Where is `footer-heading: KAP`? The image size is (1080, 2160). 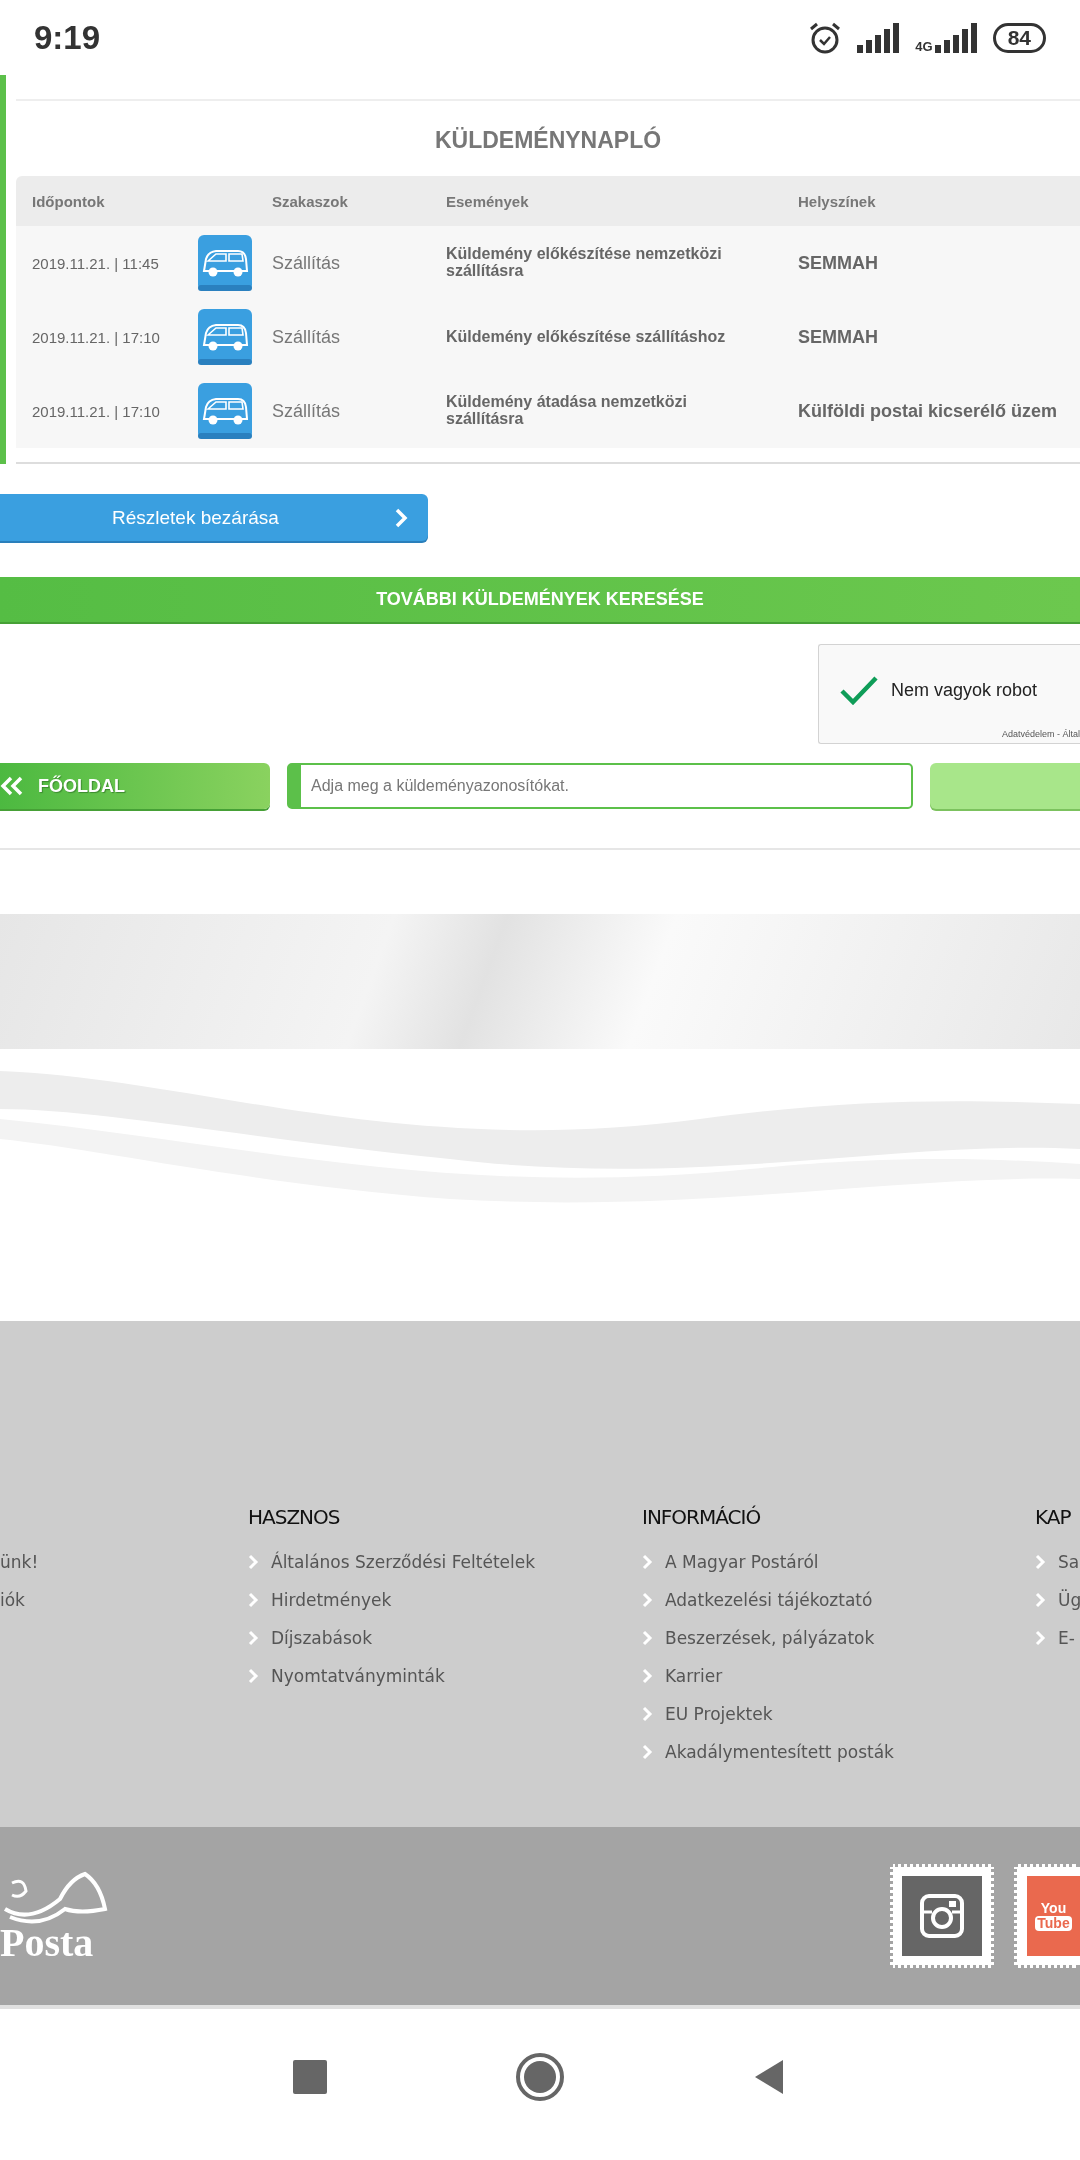 footer-heading: KAP is located at coordinates (1053, 1518).